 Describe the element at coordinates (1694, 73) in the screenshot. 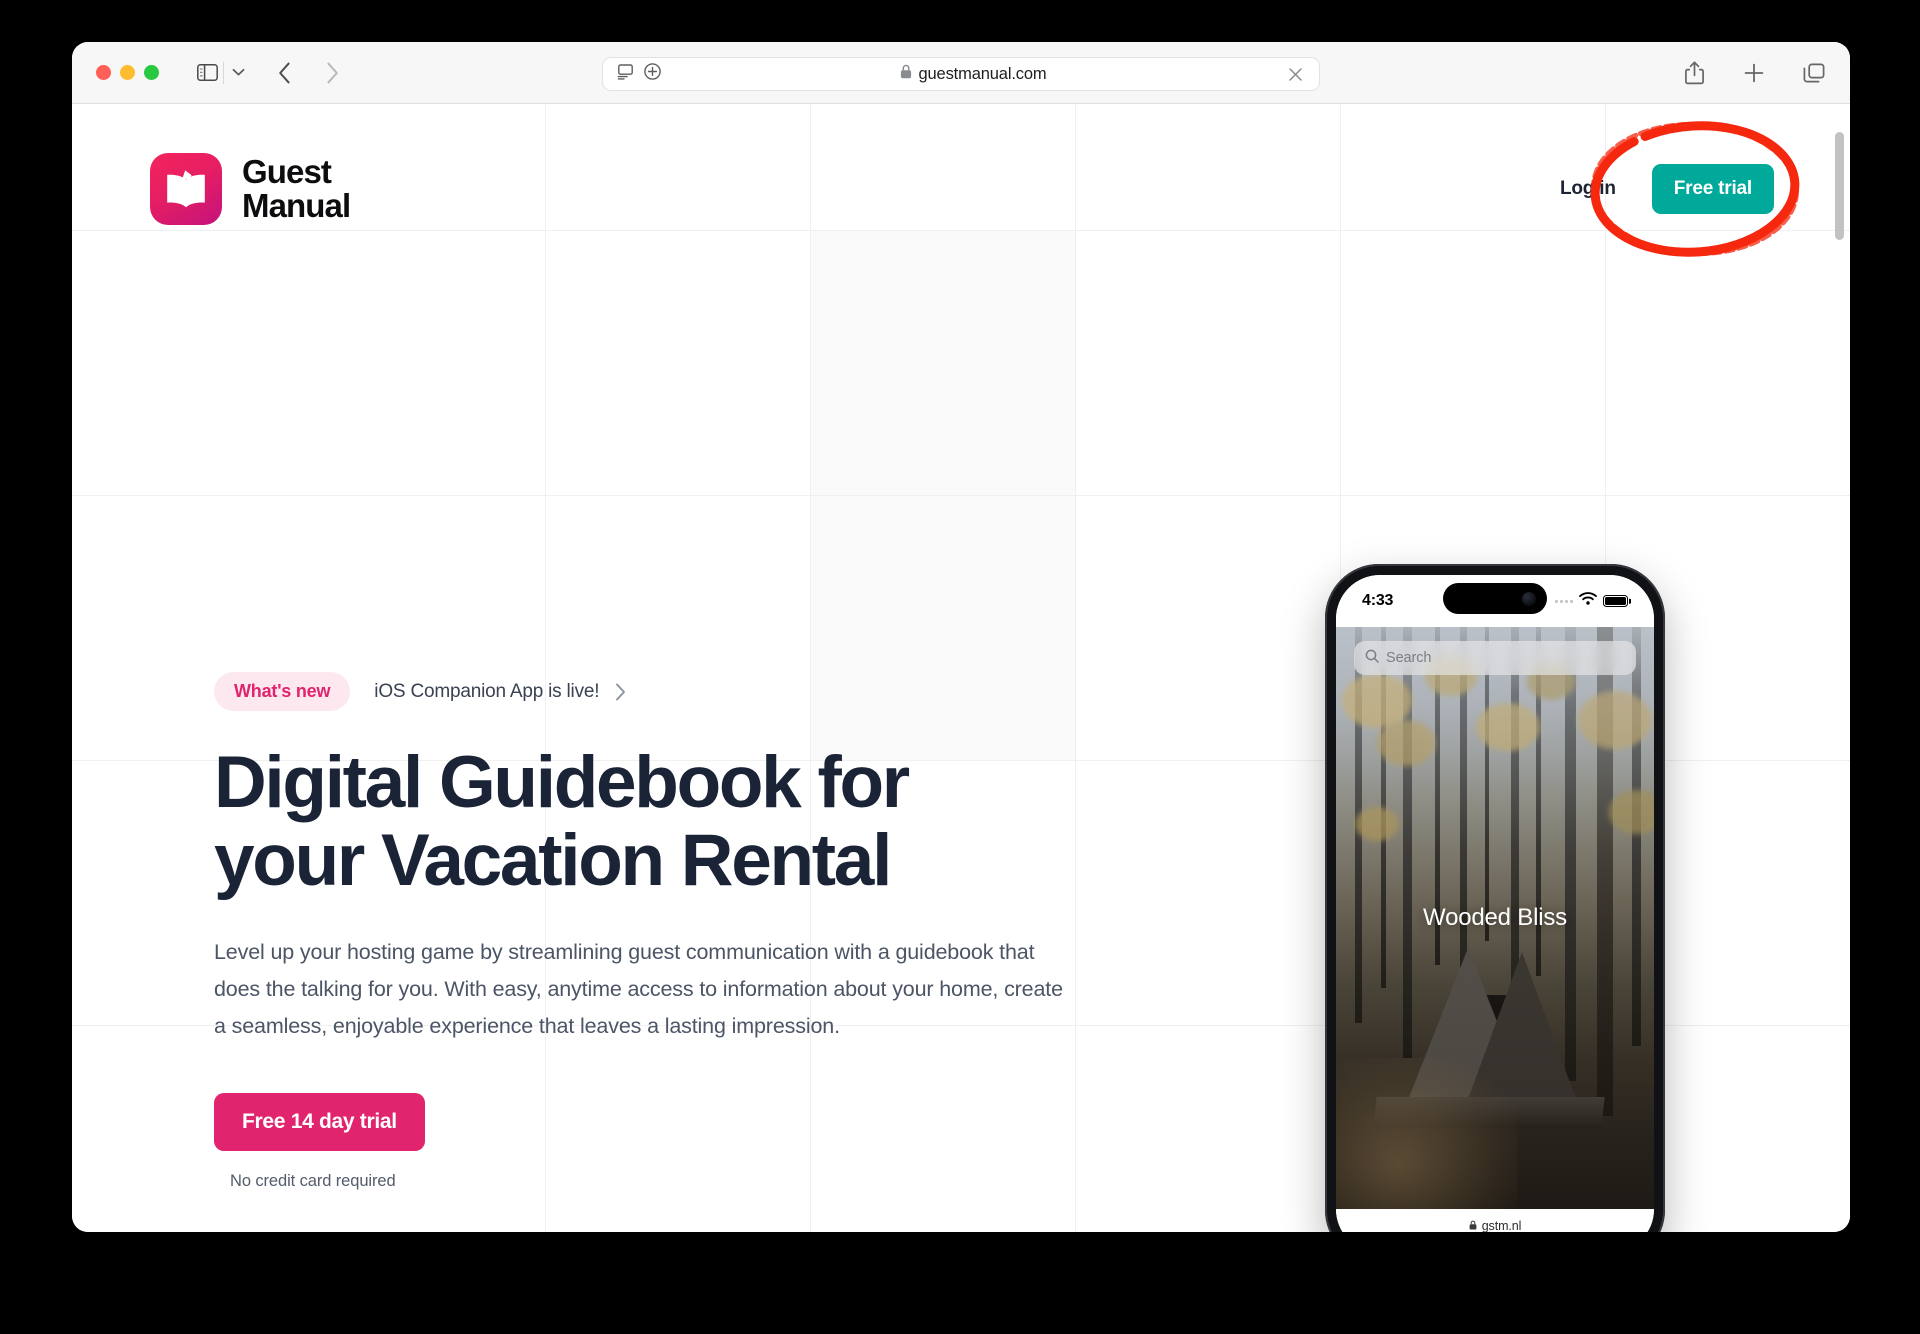

I see `share-icon` at that location.